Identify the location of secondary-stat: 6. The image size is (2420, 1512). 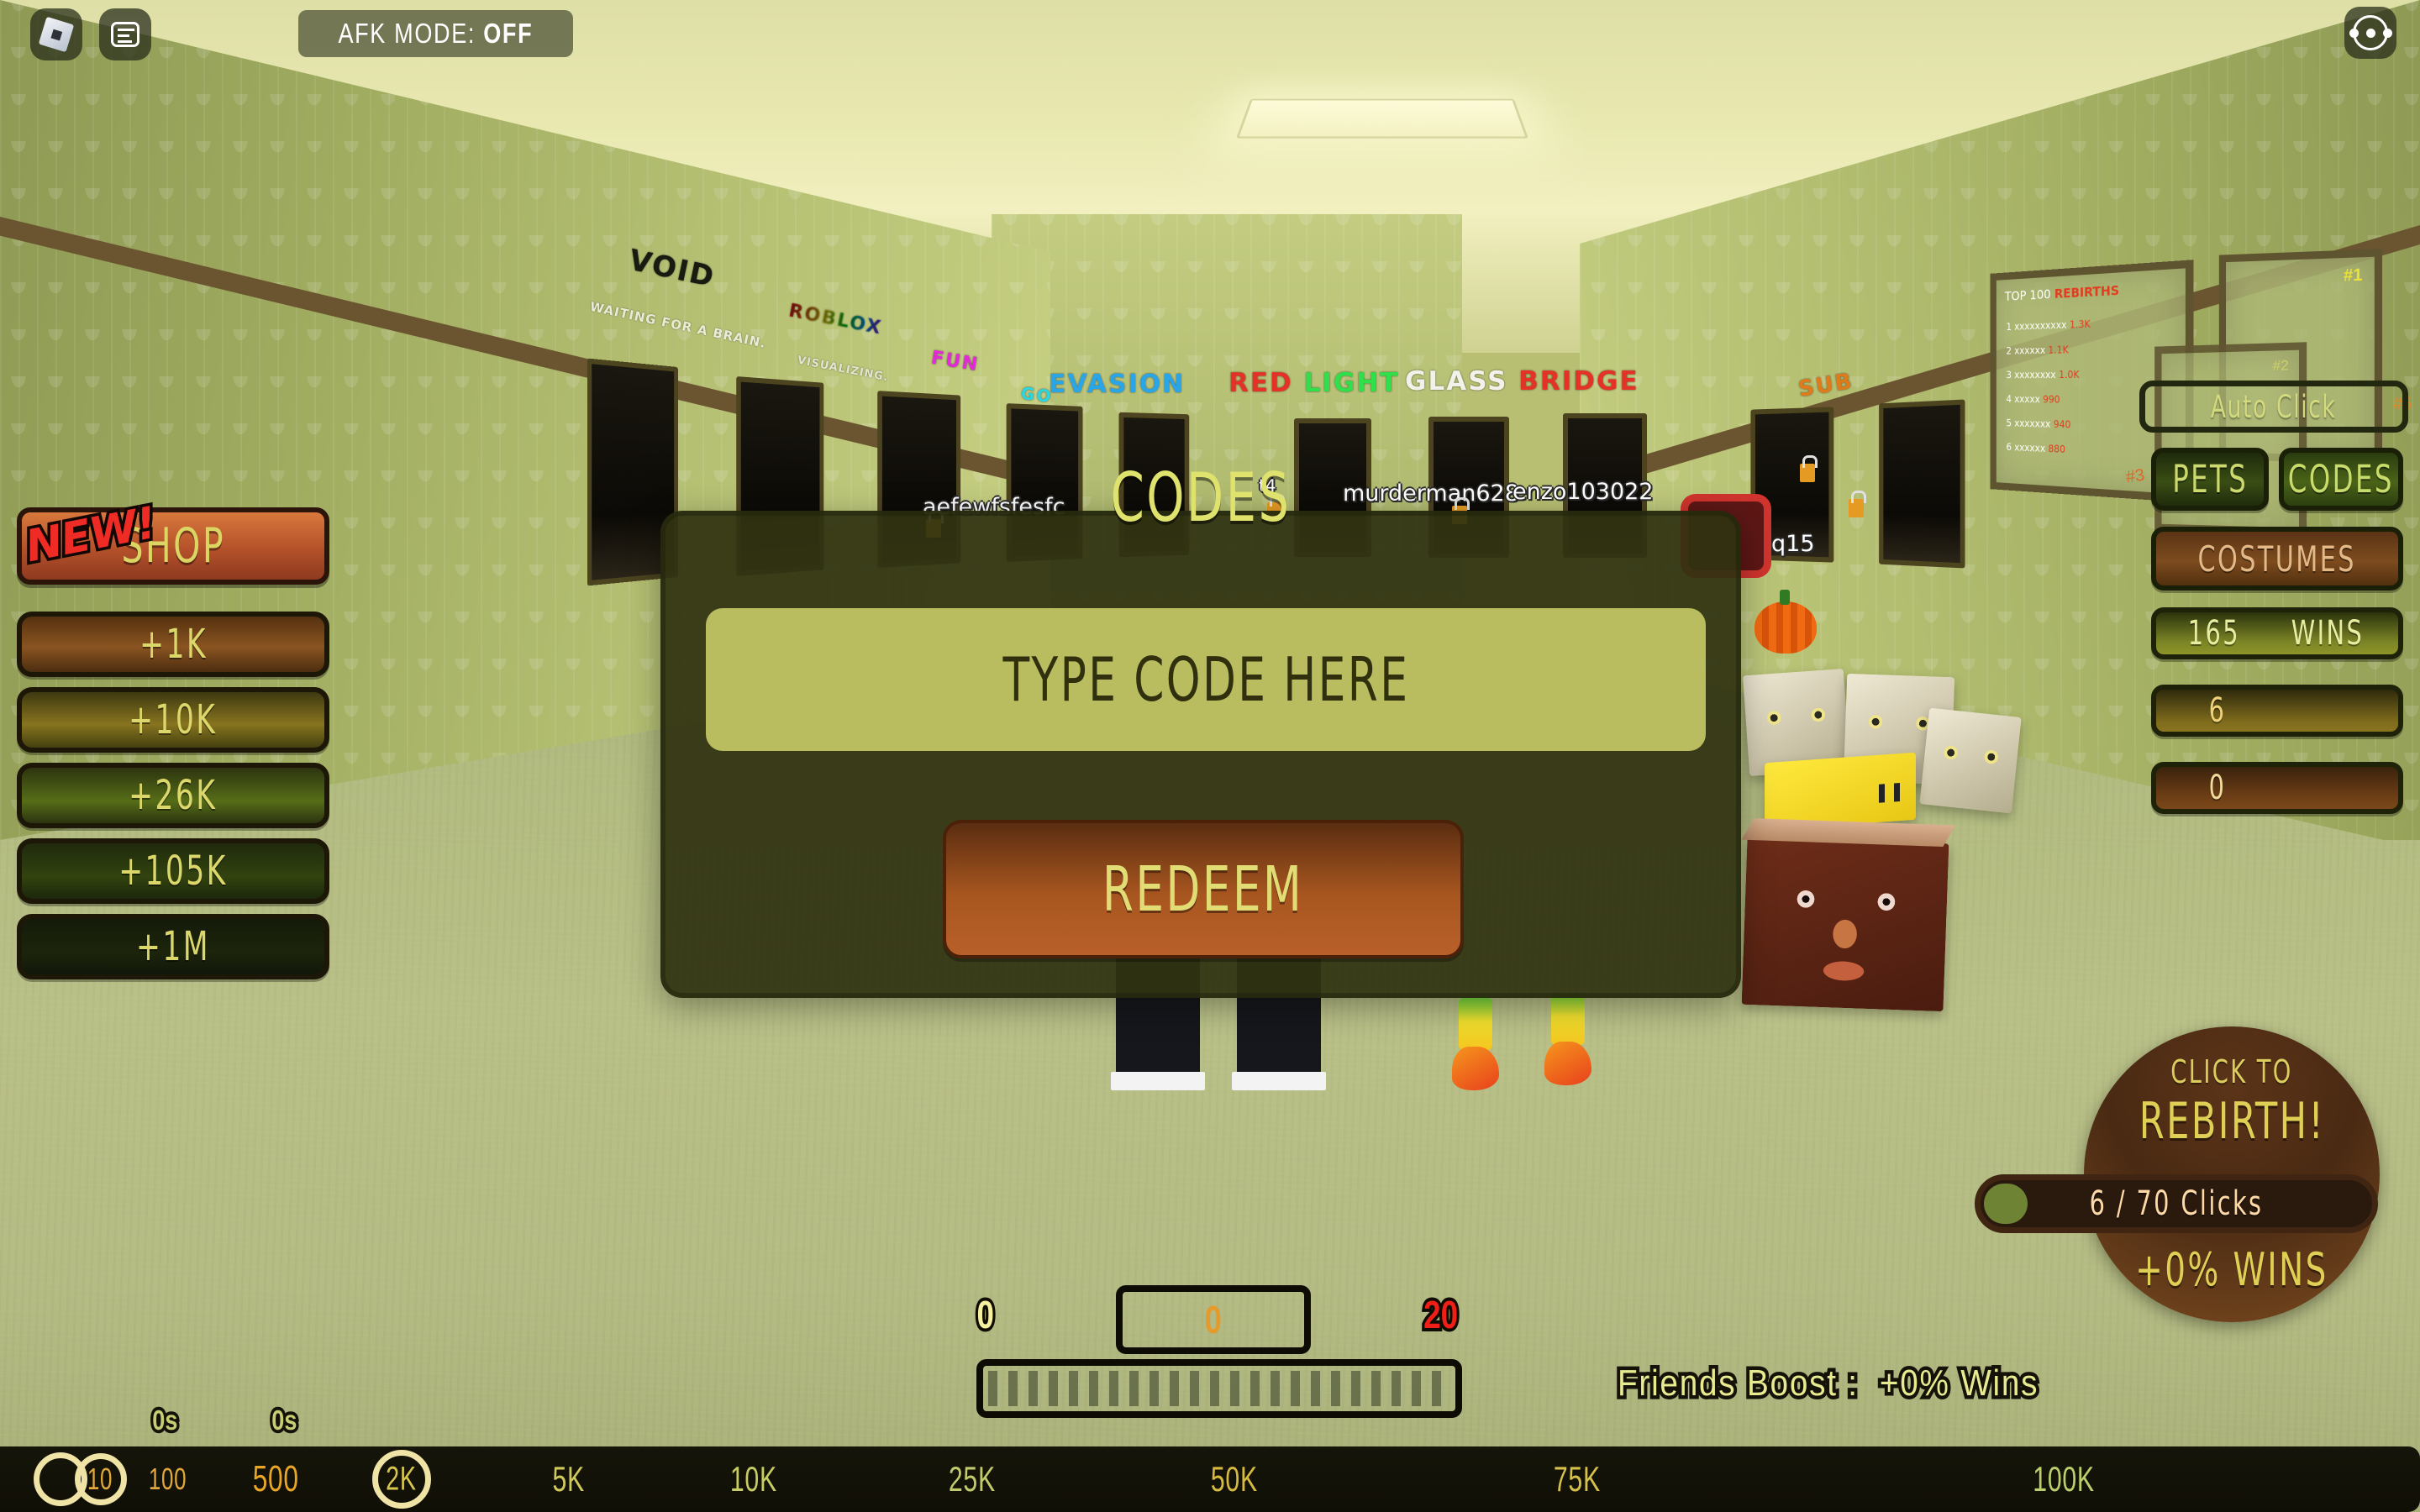
(2277, 711).